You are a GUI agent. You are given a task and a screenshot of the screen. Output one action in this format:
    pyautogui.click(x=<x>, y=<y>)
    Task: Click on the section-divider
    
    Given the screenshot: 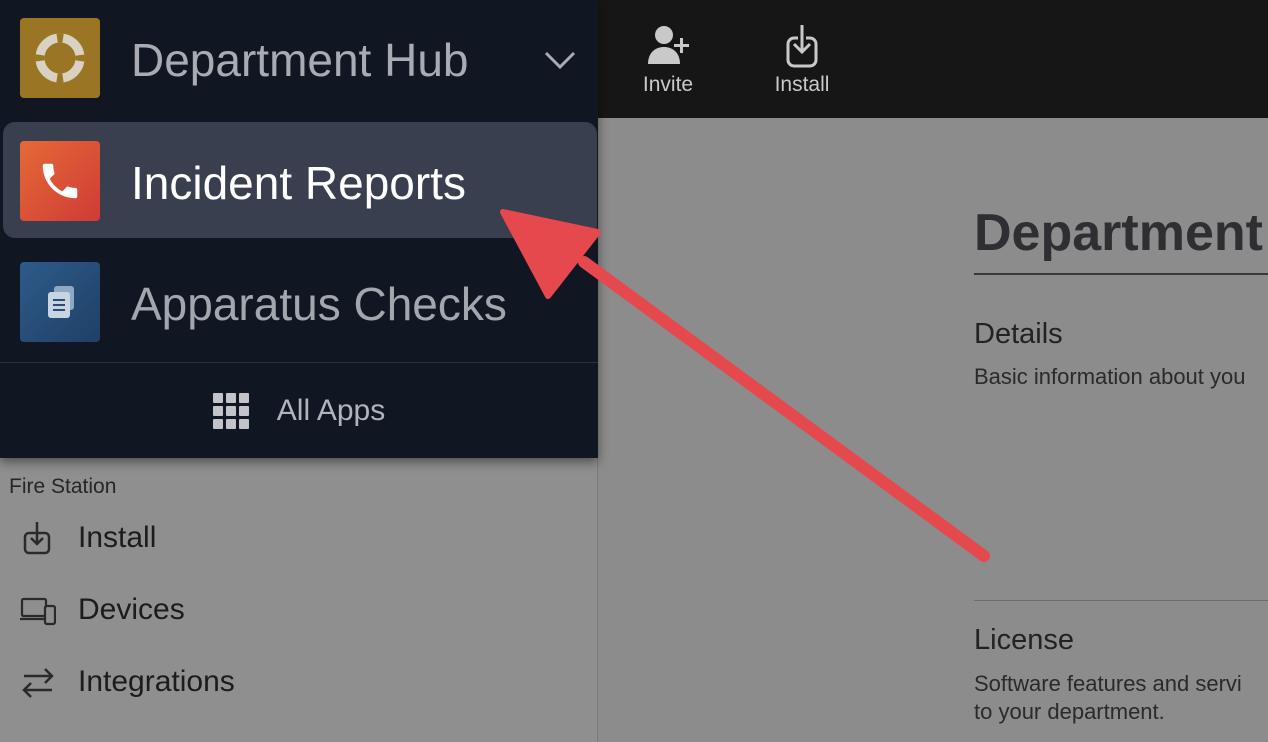 What is the action you would take?
    pyautogui.click(x=1121, y=600)
    